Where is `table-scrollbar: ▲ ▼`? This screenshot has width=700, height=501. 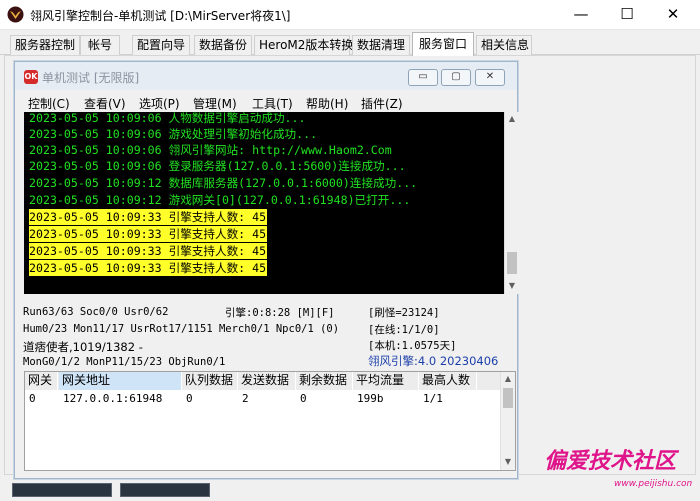
table-scrollbar: ▲ ▼ is located at coordinates (507, 421).